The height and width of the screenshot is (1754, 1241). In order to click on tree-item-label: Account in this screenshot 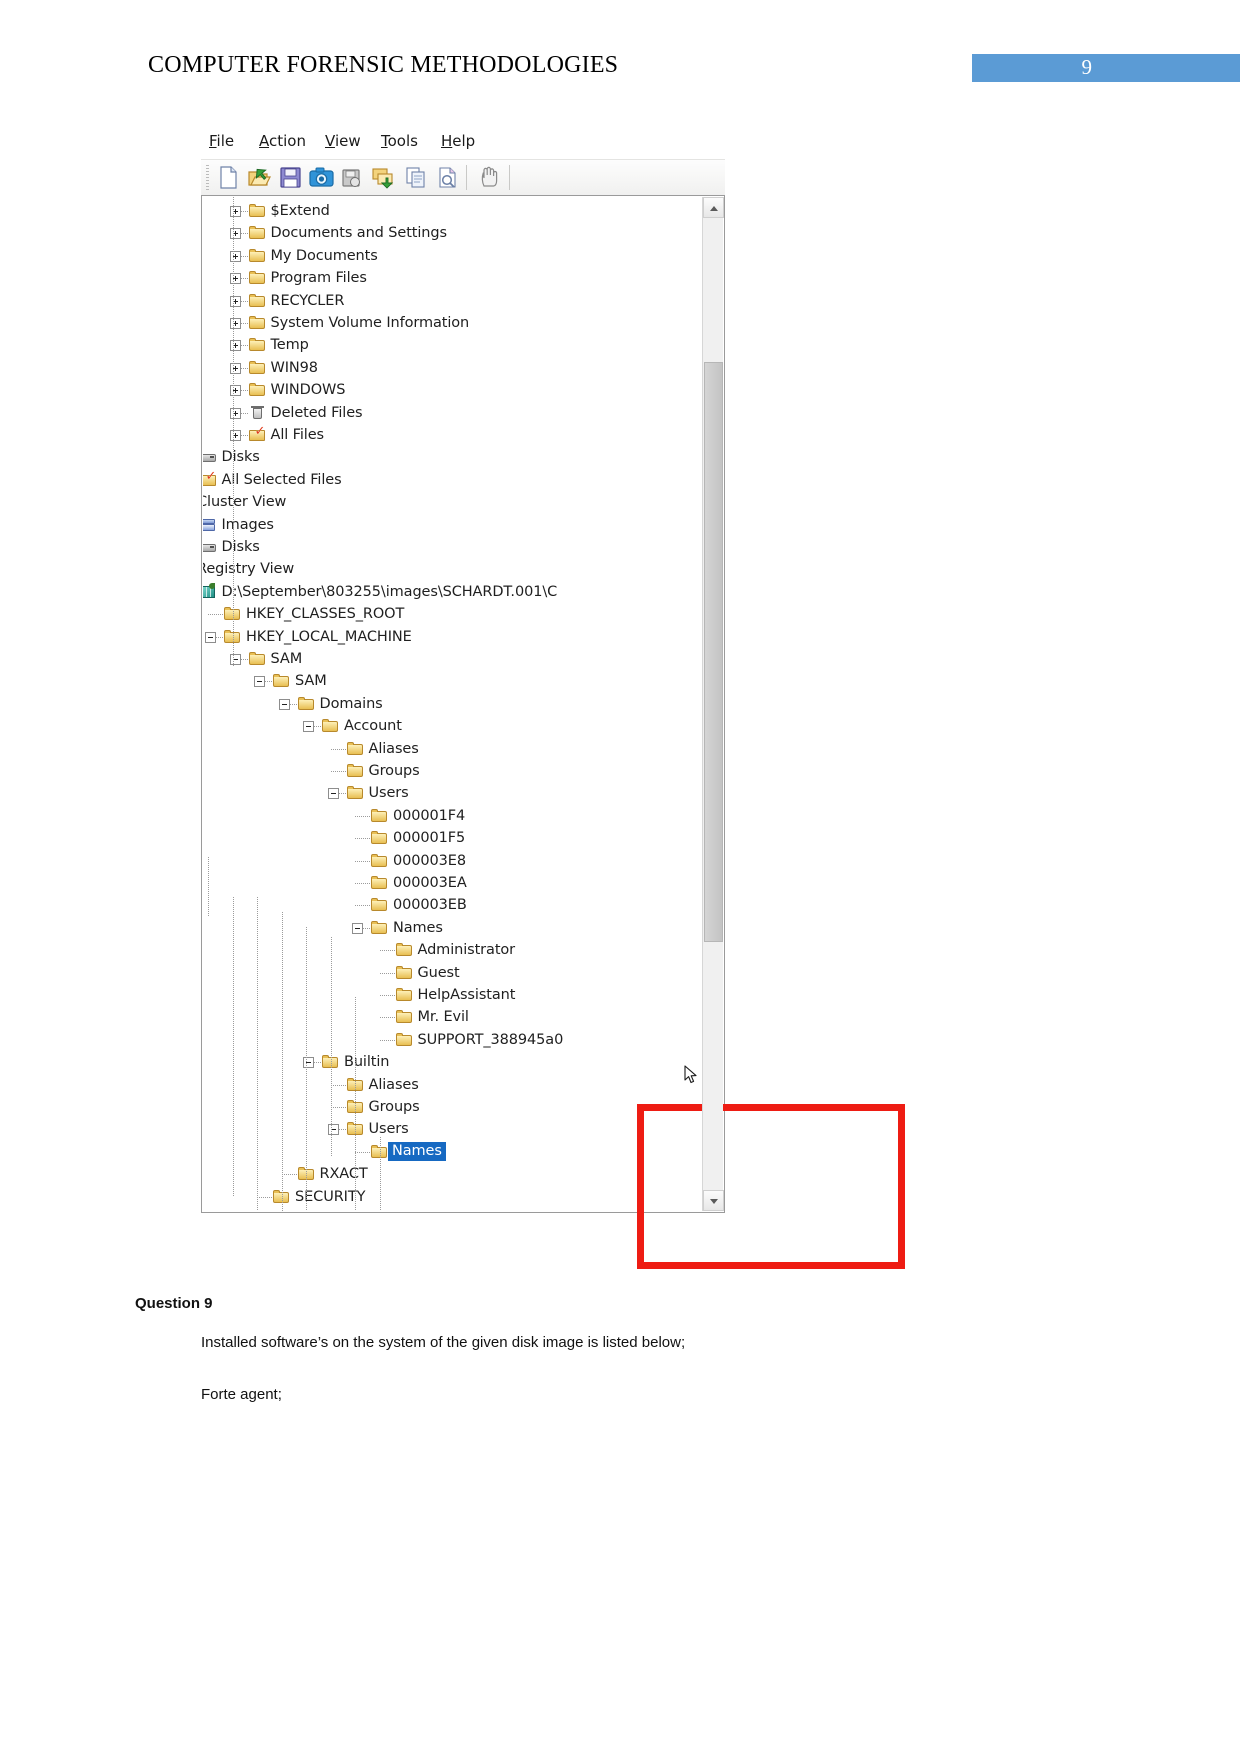, I will do `click(373, 726)`.